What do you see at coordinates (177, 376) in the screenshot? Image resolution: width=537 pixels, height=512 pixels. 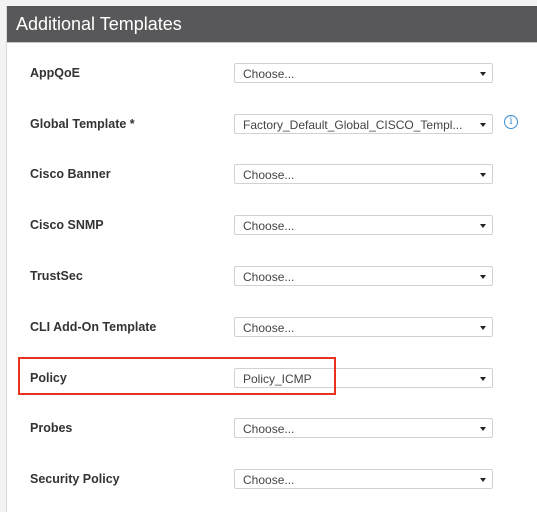 I see `policy-highlight-box` at bounding box center [177, 376].